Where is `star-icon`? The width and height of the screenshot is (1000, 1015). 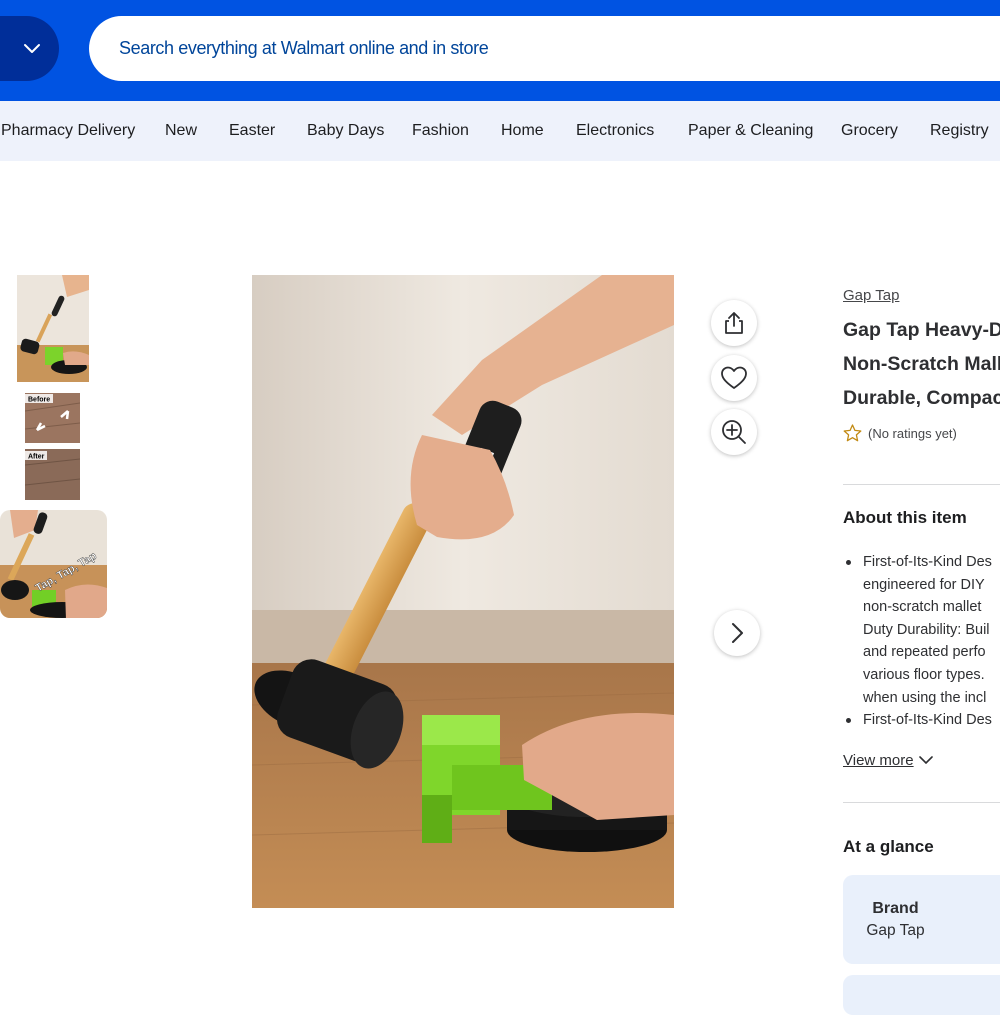 star-icon is located at coordinates (852, 433).